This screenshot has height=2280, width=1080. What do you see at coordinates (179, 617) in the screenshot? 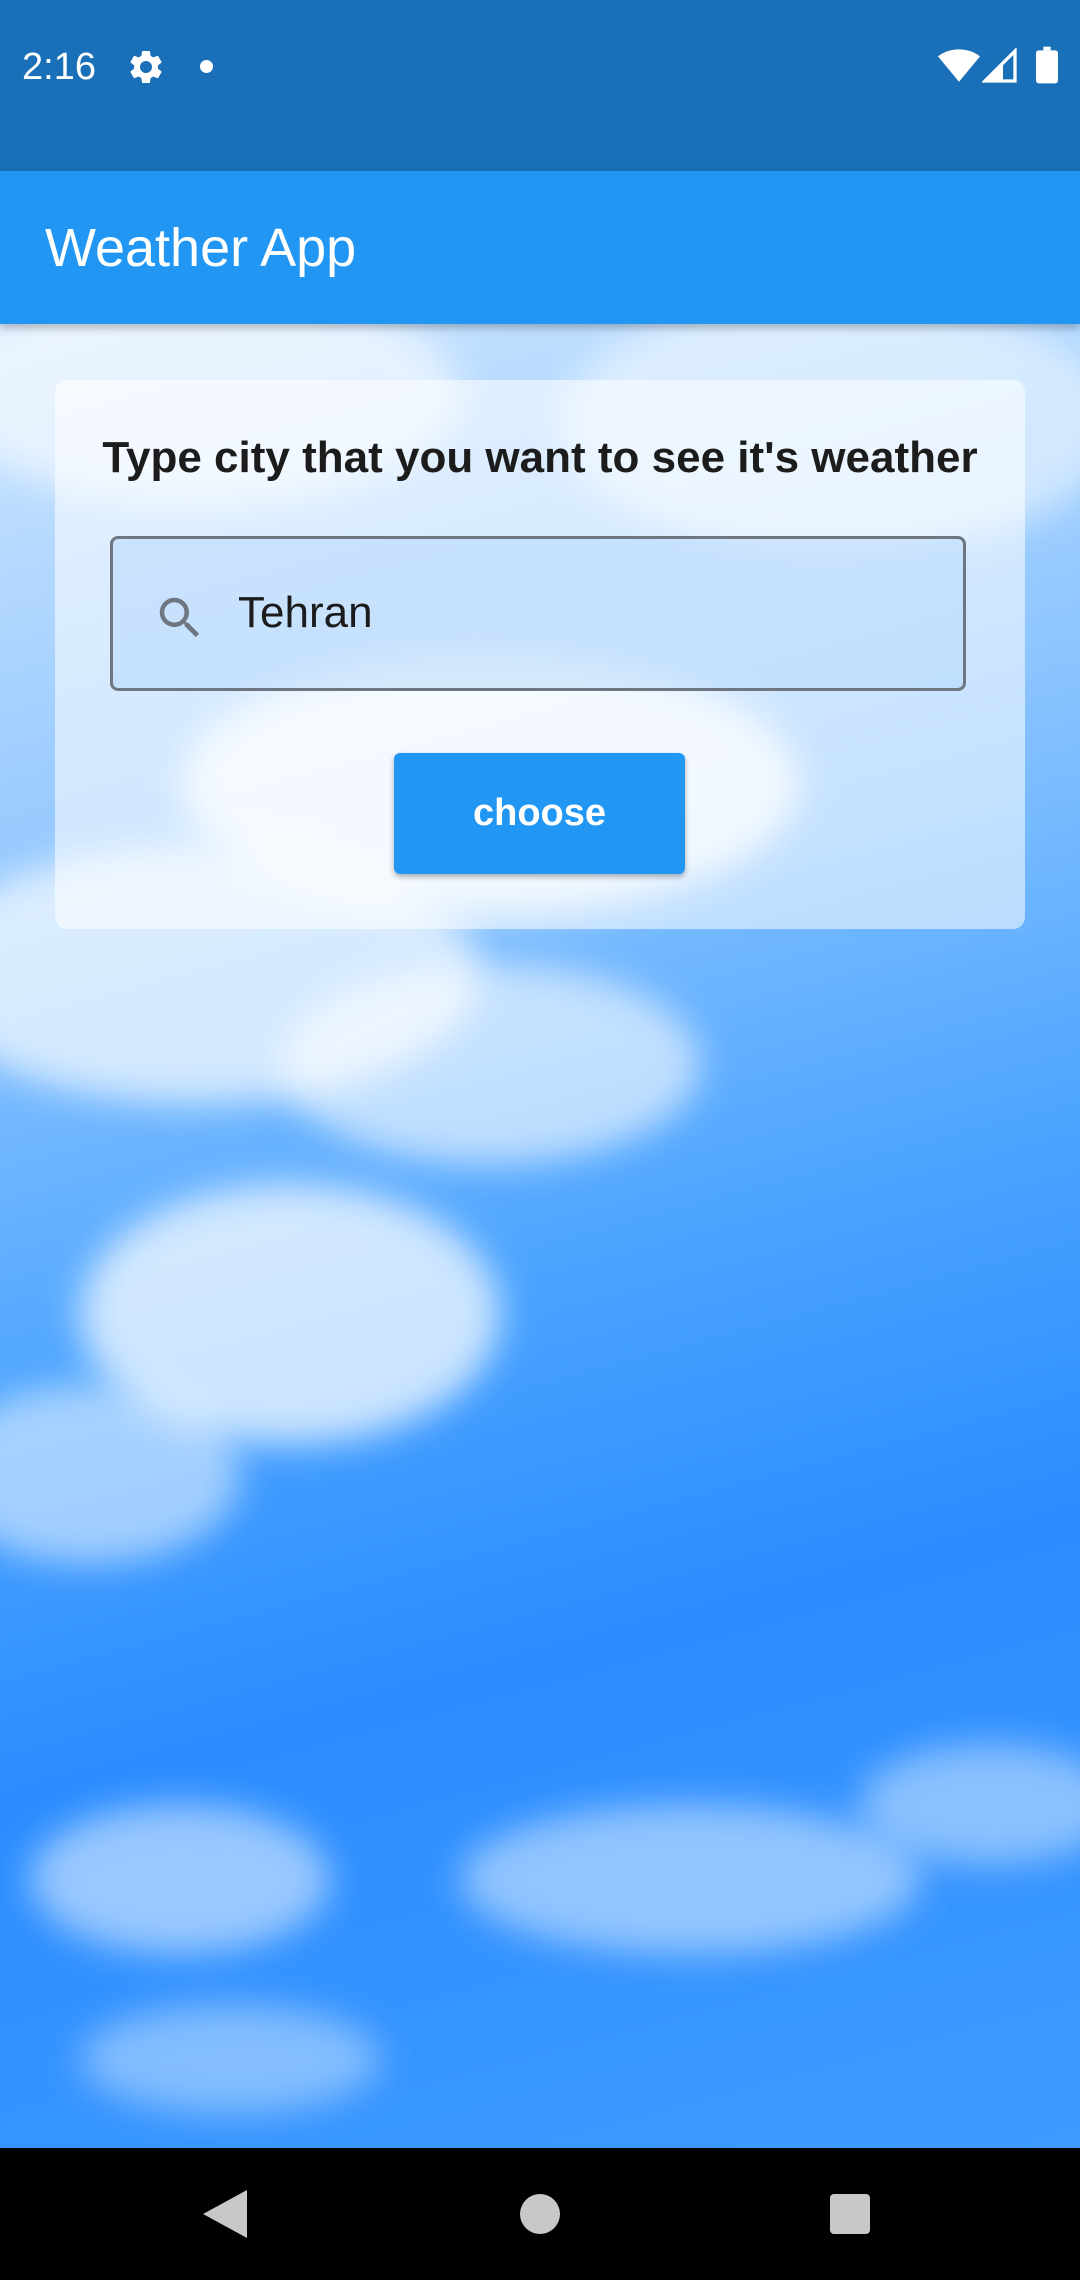
I see `search-icon` at bounding box center [179, 617].